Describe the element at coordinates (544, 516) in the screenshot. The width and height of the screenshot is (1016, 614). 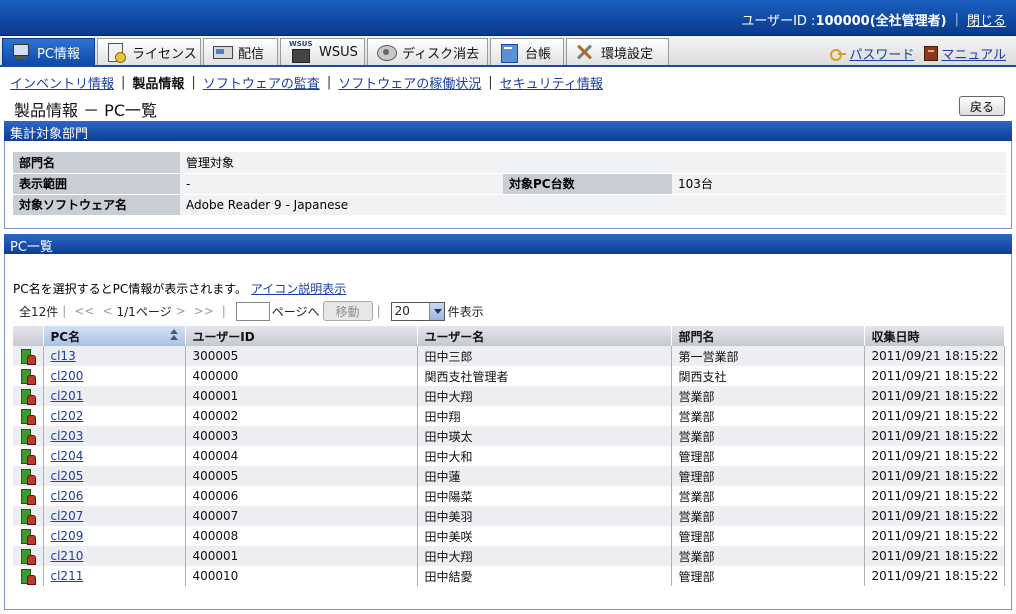
I see `user-name-cell: 田中美羽` at that location.